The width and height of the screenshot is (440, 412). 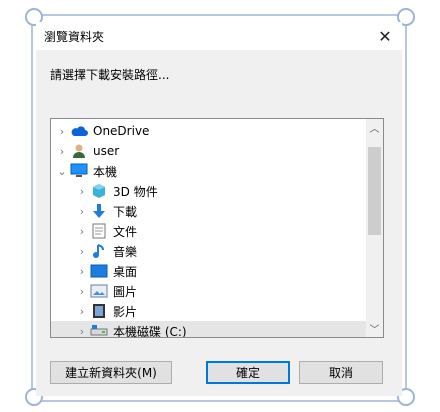 What do you see at coordinates (79, 151) in the screenshot?
I see `user-icon` at bounding box center [79, 151].